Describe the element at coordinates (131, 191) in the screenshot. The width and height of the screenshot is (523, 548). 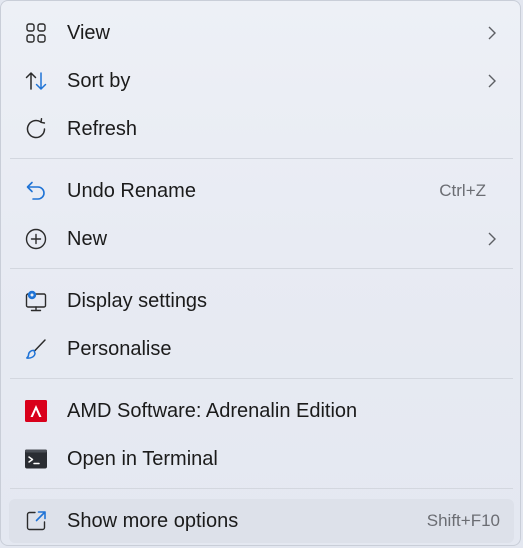
I see `menu-item-label: Undo Rename` at that location.